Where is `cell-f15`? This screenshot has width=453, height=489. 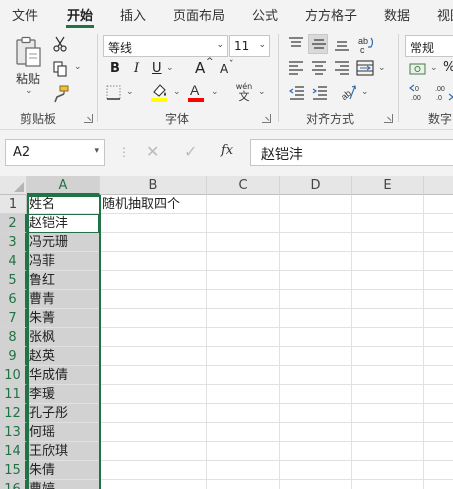
cell-f15 is located at coordinates (438, 470).